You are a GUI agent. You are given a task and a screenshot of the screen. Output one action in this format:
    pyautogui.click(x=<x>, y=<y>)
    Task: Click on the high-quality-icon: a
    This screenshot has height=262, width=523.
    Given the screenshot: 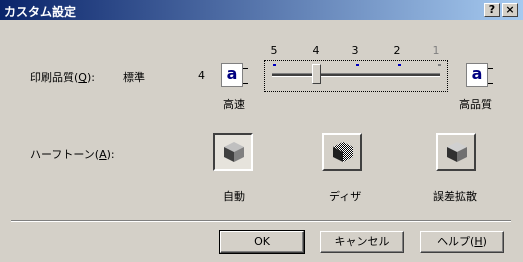 What is the action you would take?
    pyautogui.click(x=479, y=75)
    